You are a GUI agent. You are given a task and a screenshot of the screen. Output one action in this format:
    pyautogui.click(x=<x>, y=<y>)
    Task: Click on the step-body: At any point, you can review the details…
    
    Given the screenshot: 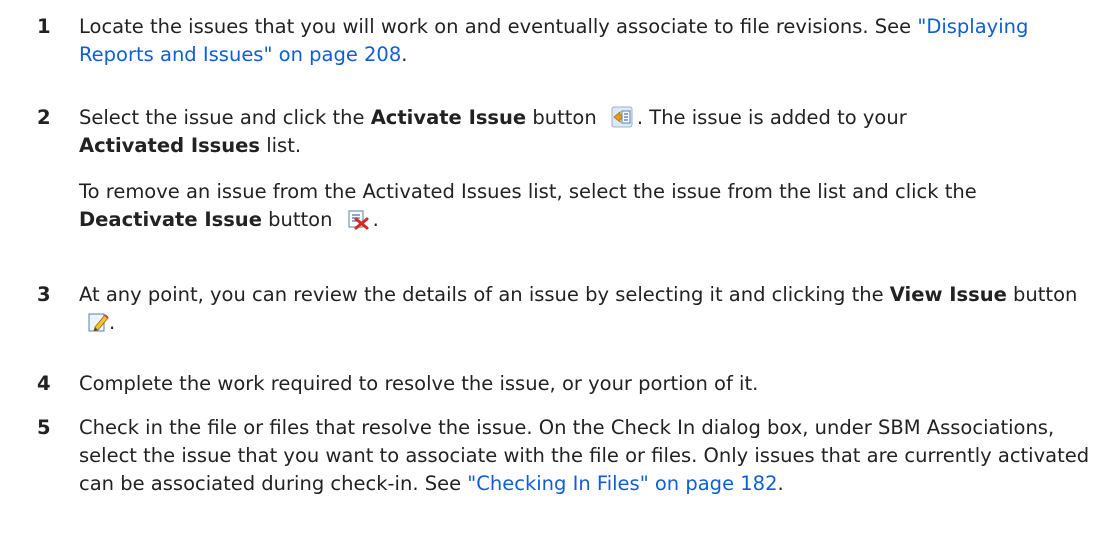 What is the action you would take?
    pyautogui.click(x=484, y=294)
    